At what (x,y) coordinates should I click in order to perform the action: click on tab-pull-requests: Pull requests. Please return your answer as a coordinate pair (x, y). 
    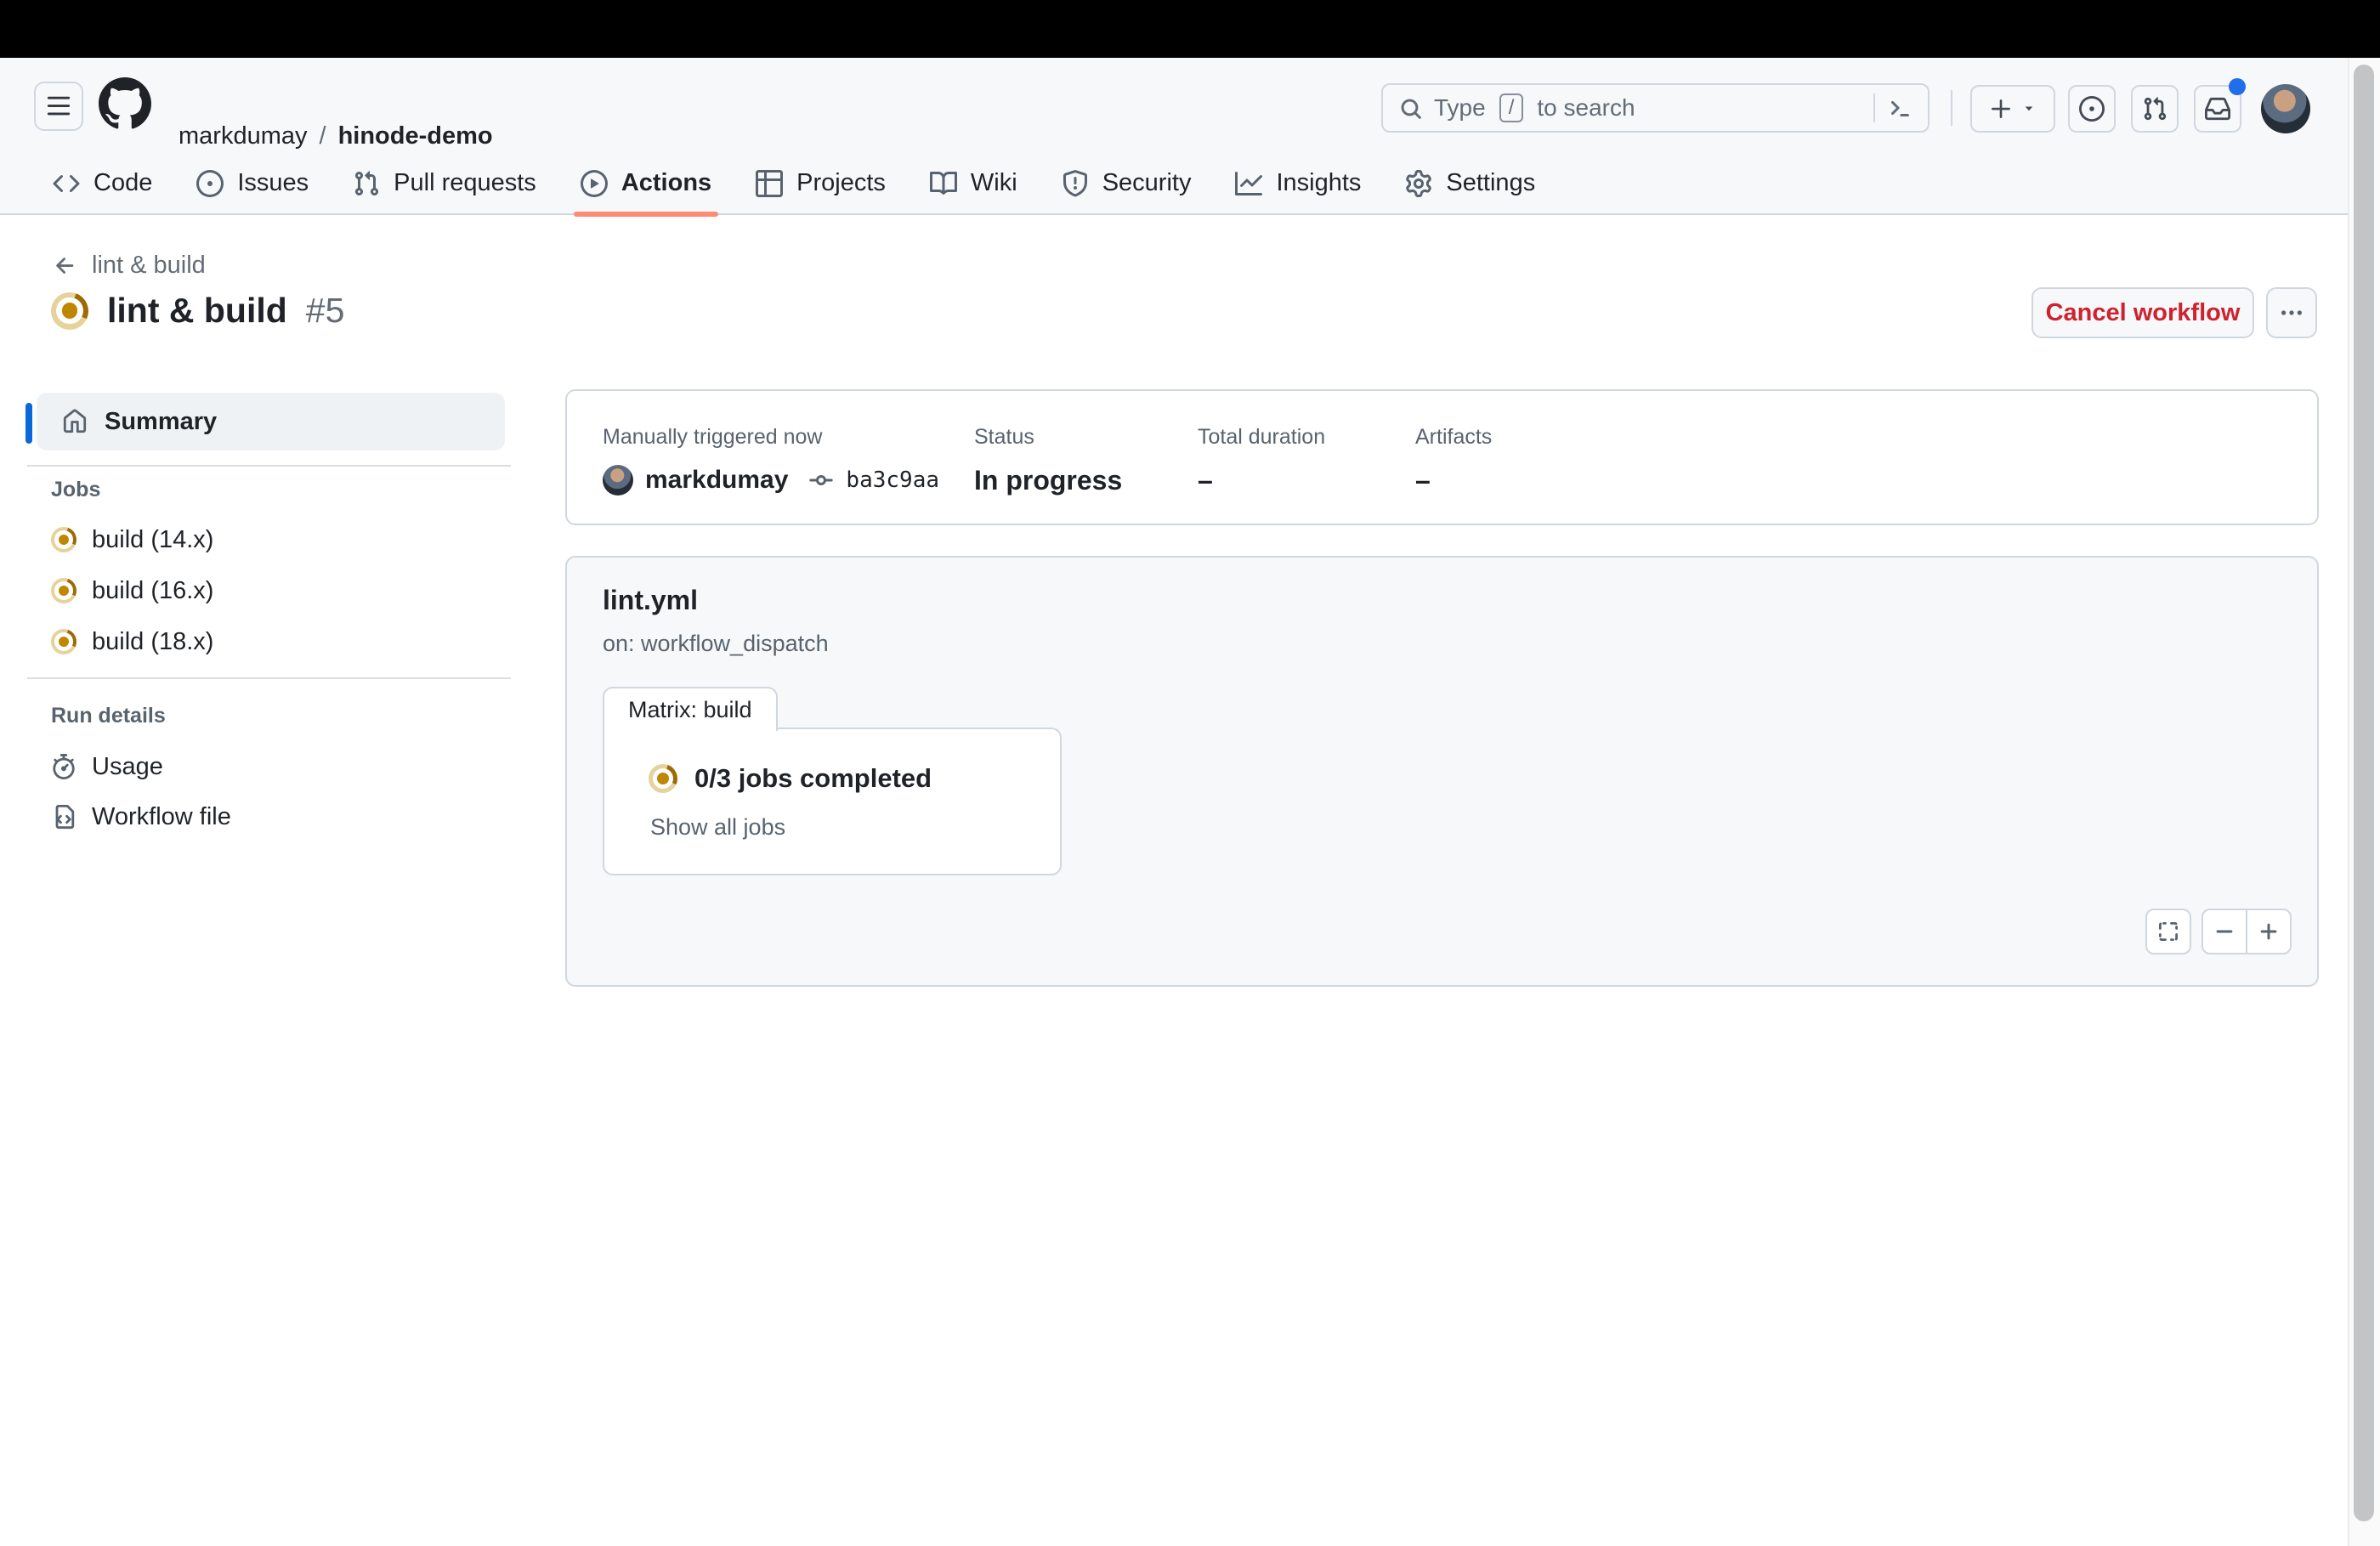
    Looking at the image, I should click on (445, 183).